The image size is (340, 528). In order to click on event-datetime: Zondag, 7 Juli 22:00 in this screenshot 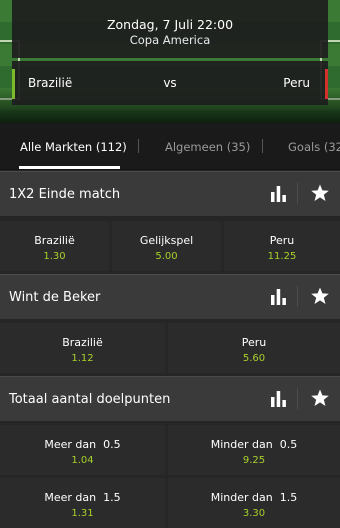, I will do `click(170, 24)`.